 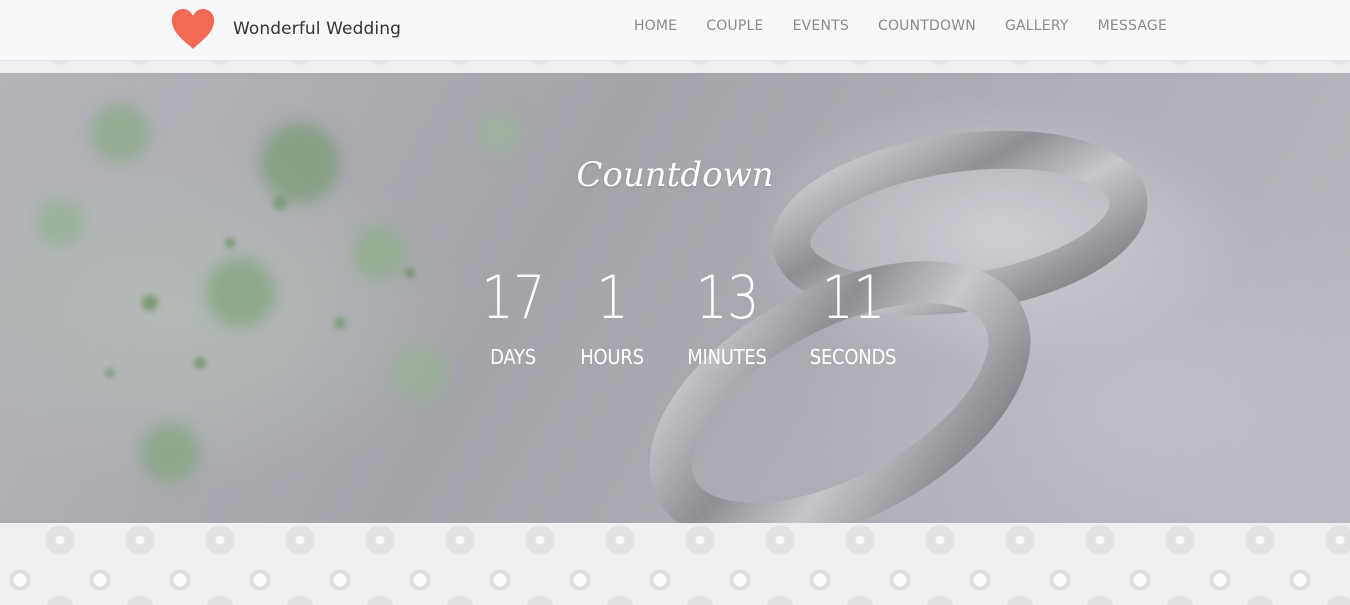 I want to click on countdown-minutes: 13 MINUTES, so click(x=727, y=316).